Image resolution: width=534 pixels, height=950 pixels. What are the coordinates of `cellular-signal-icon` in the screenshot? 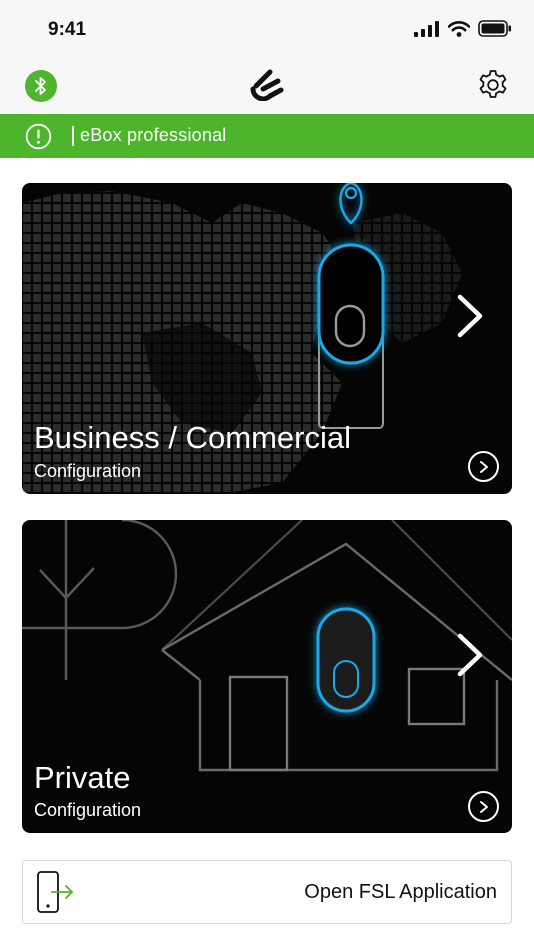 It's located at (426, 28).